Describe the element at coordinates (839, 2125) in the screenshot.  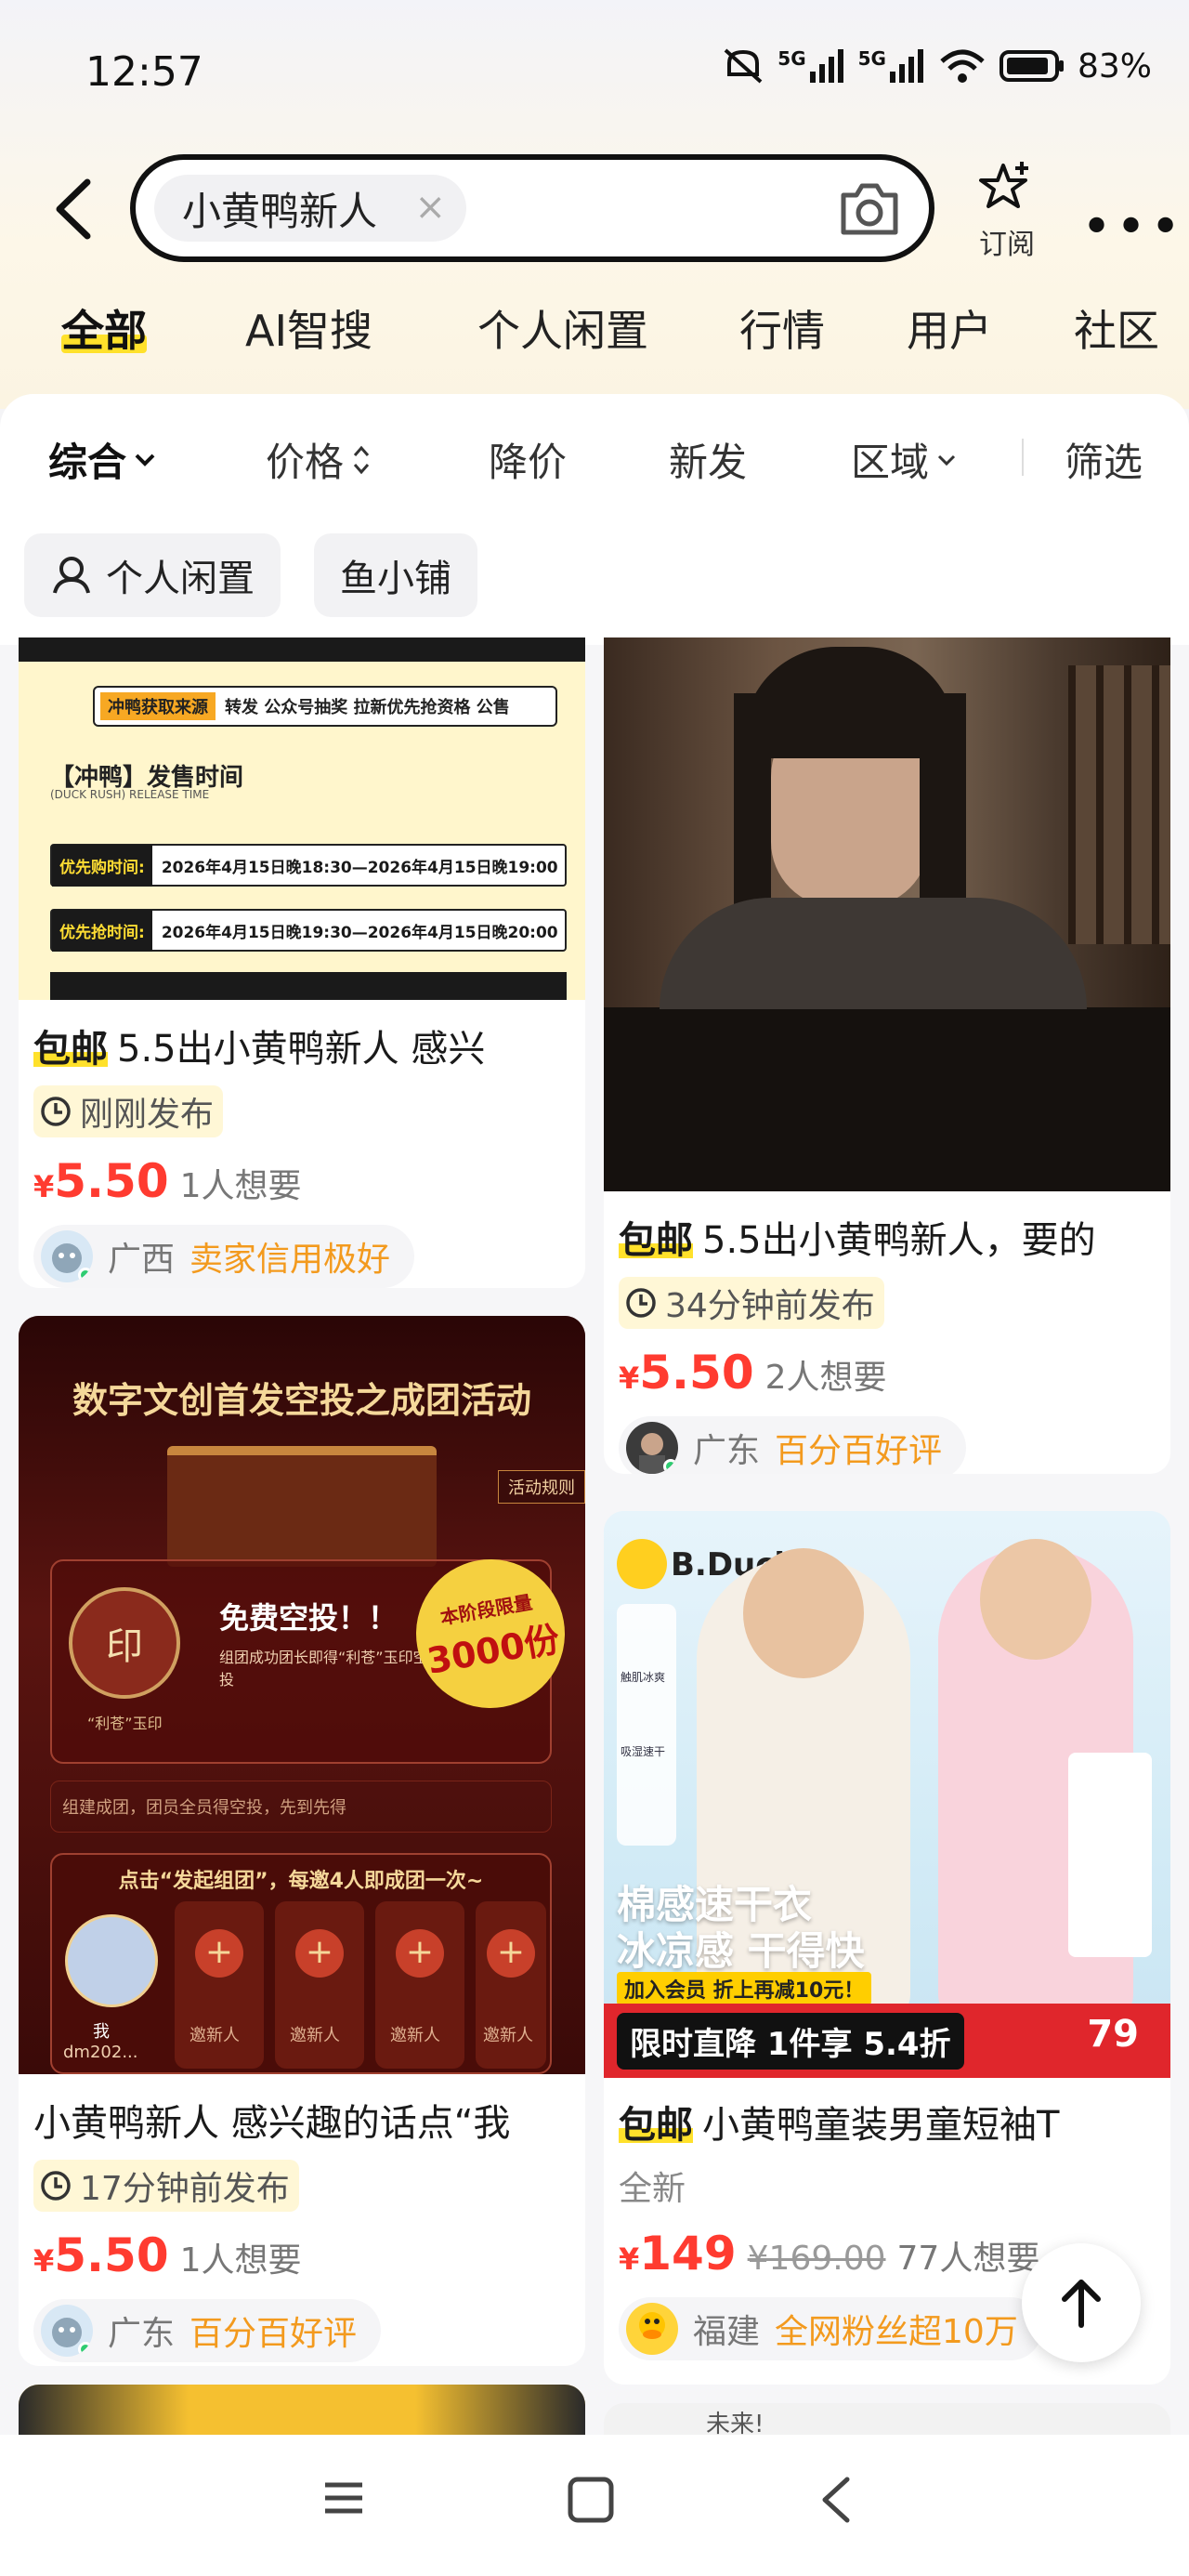
I see `product-title: 包邮 小黄鸭童装男童短袖T` at that location.